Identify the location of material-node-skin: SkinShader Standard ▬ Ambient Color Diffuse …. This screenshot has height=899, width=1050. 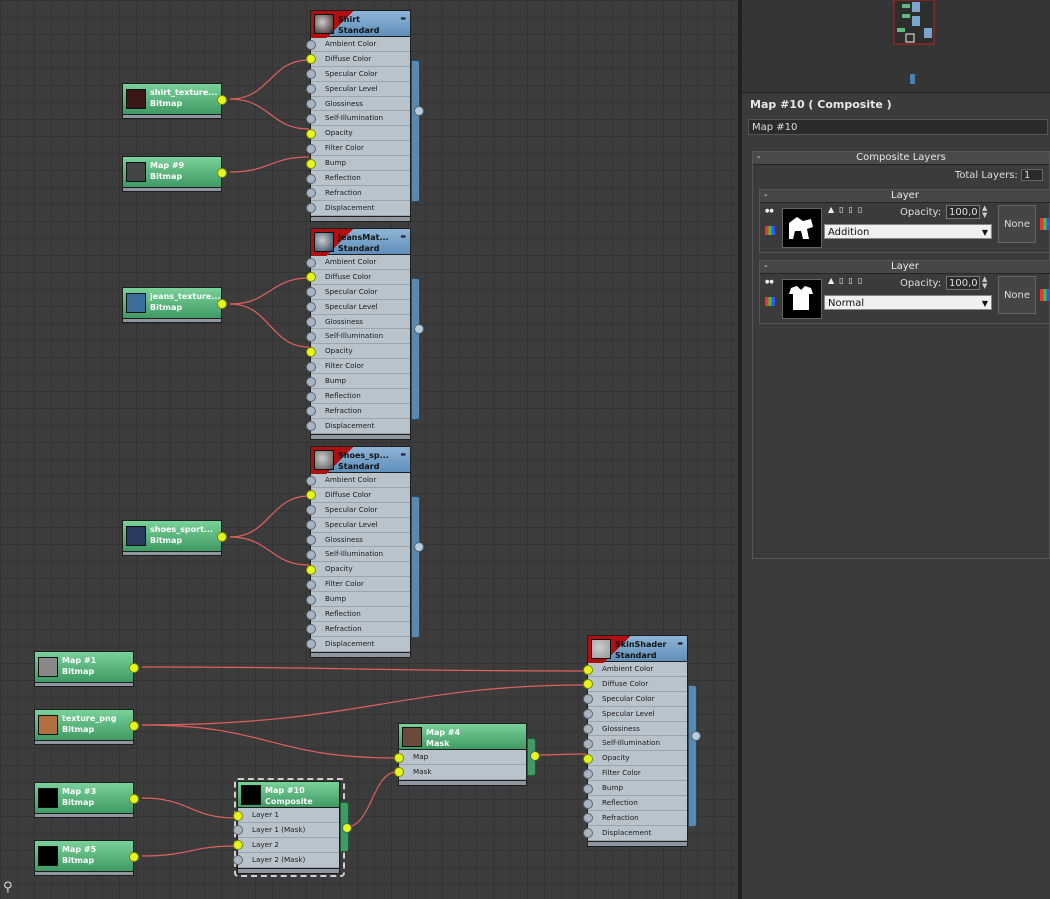
(635, 741).